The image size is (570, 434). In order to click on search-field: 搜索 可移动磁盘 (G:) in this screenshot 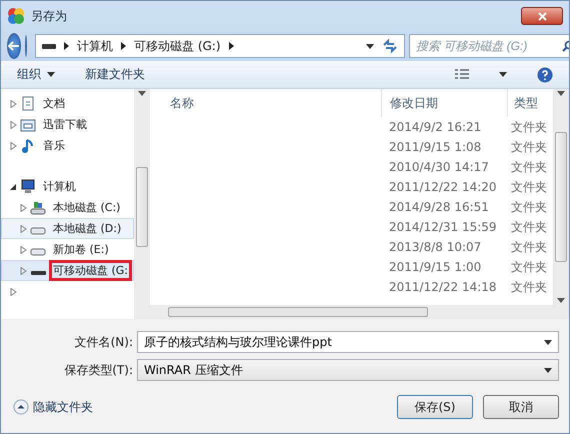, I will do `click(489, 46)`.